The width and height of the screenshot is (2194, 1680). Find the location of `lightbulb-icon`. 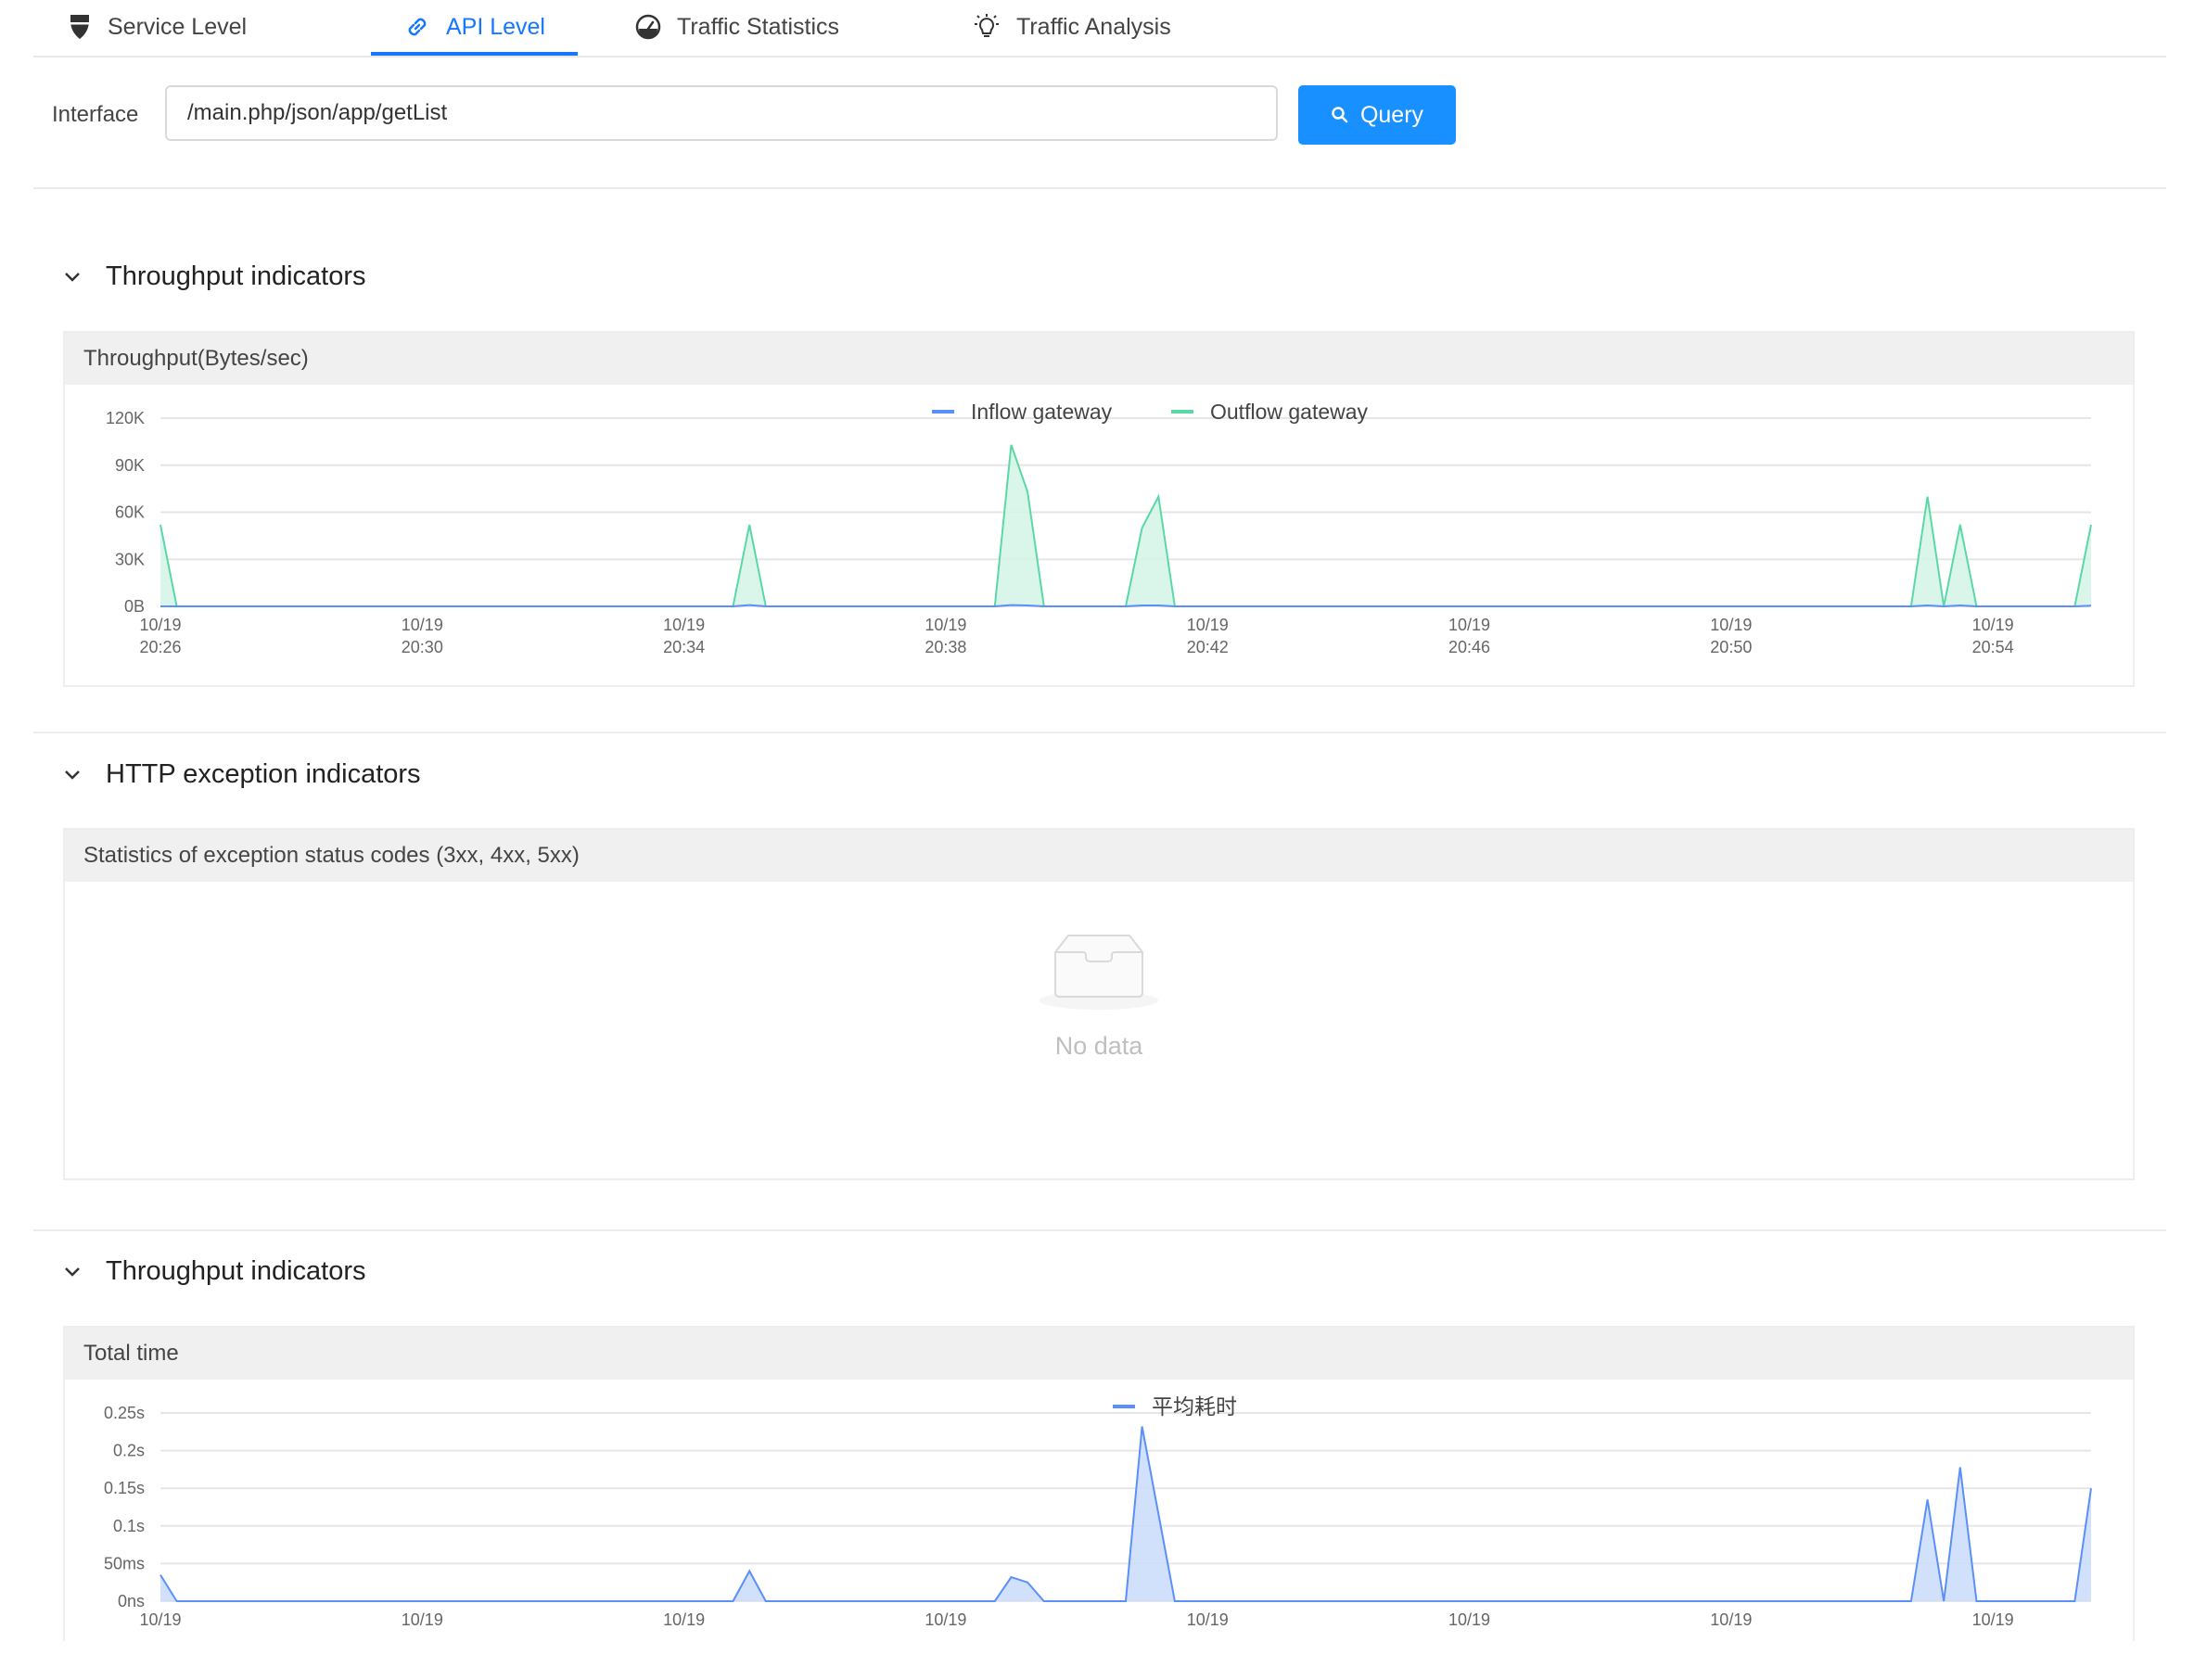

lightbulb-icon is located at coordinates (987, 25).